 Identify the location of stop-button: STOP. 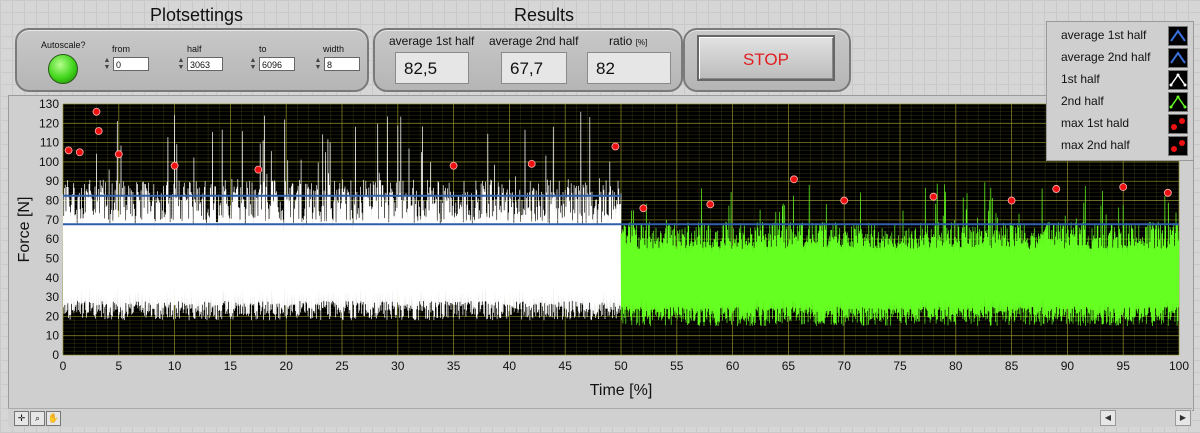
(766, 58).